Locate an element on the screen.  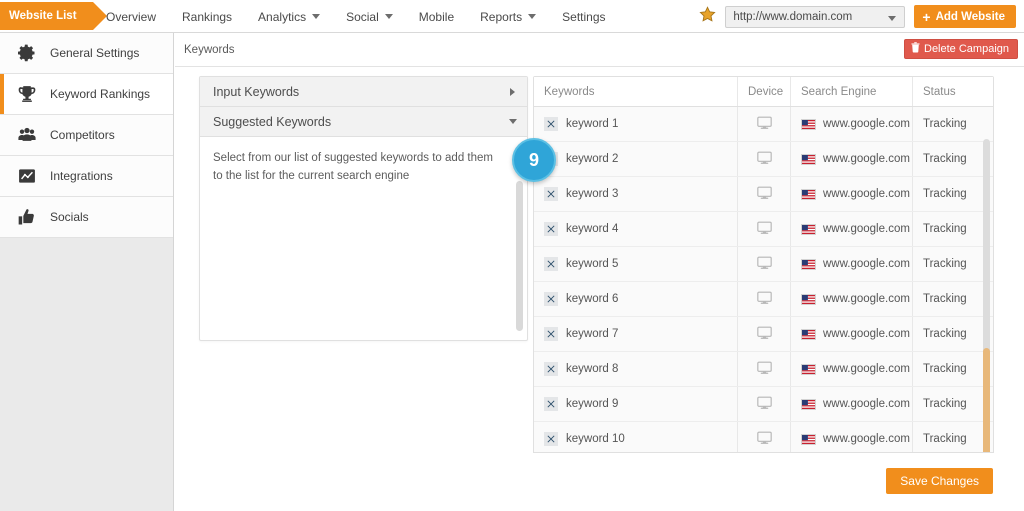
website-list-tab: Website List is located at coordinates (53, 16).